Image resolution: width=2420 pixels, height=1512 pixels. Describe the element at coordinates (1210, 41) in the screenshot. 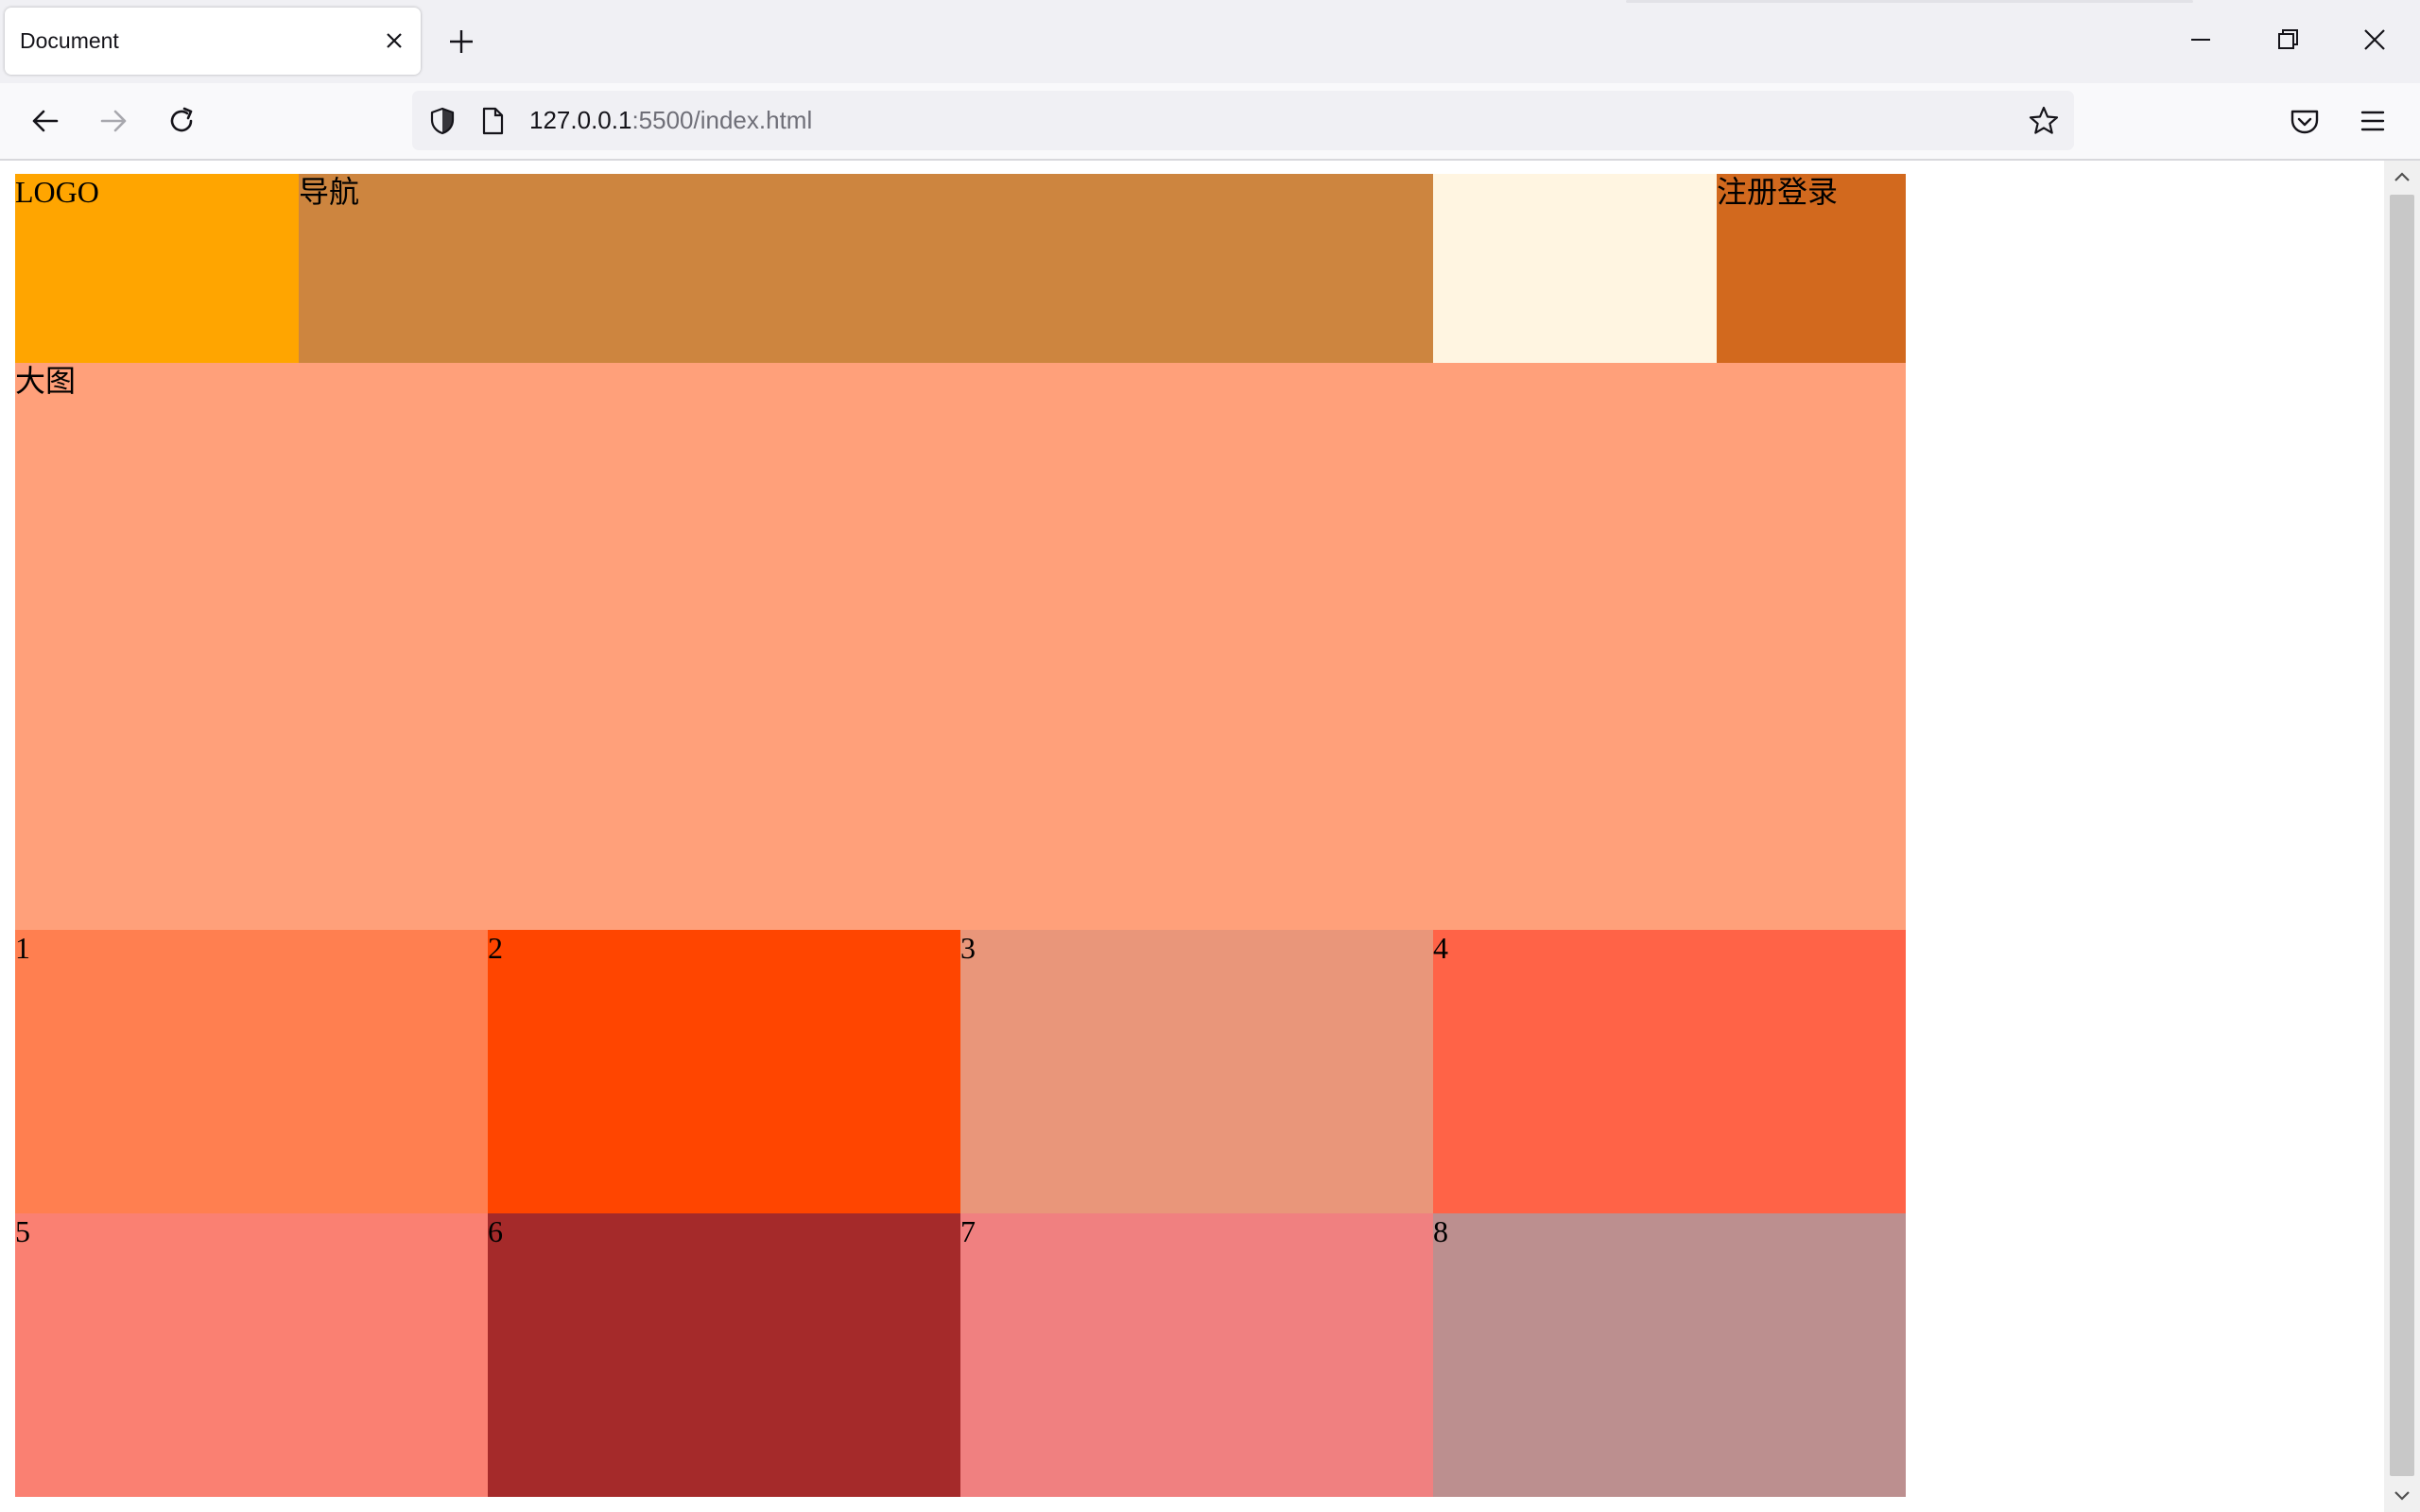

I see `tab-strip: Document` at that location.